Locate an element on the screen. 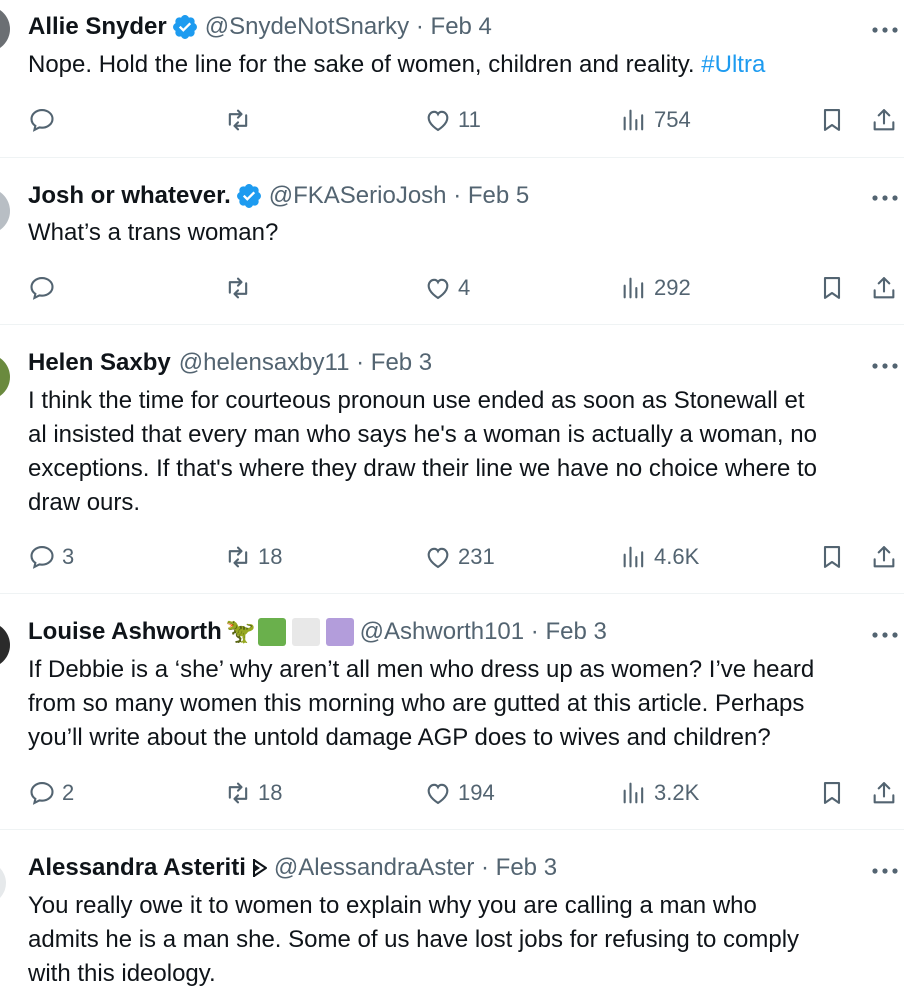 The image size is (904, 988). reply-button: 2 is located at coordinates (51, 793).